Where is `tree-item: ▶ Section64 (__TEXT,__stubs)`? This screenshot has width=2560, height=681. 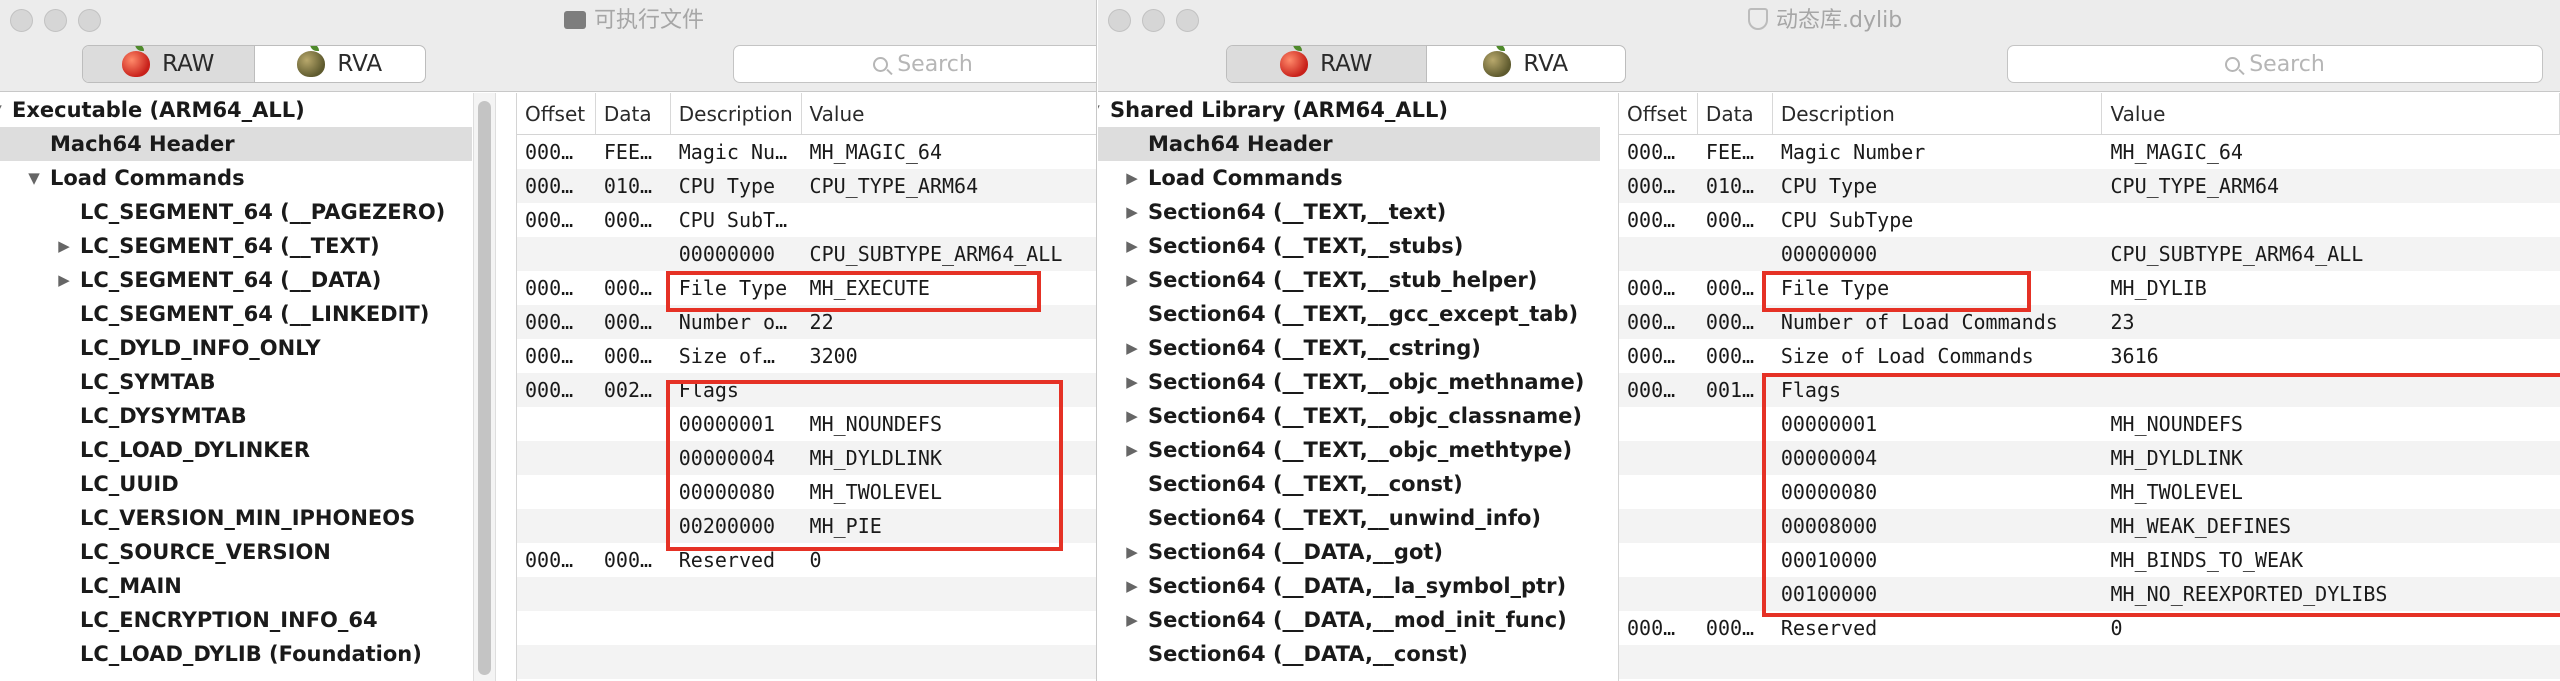
tree-item: ▶ Section64 (__TEXT,__stubs) is located at coordinates (1349, 246).